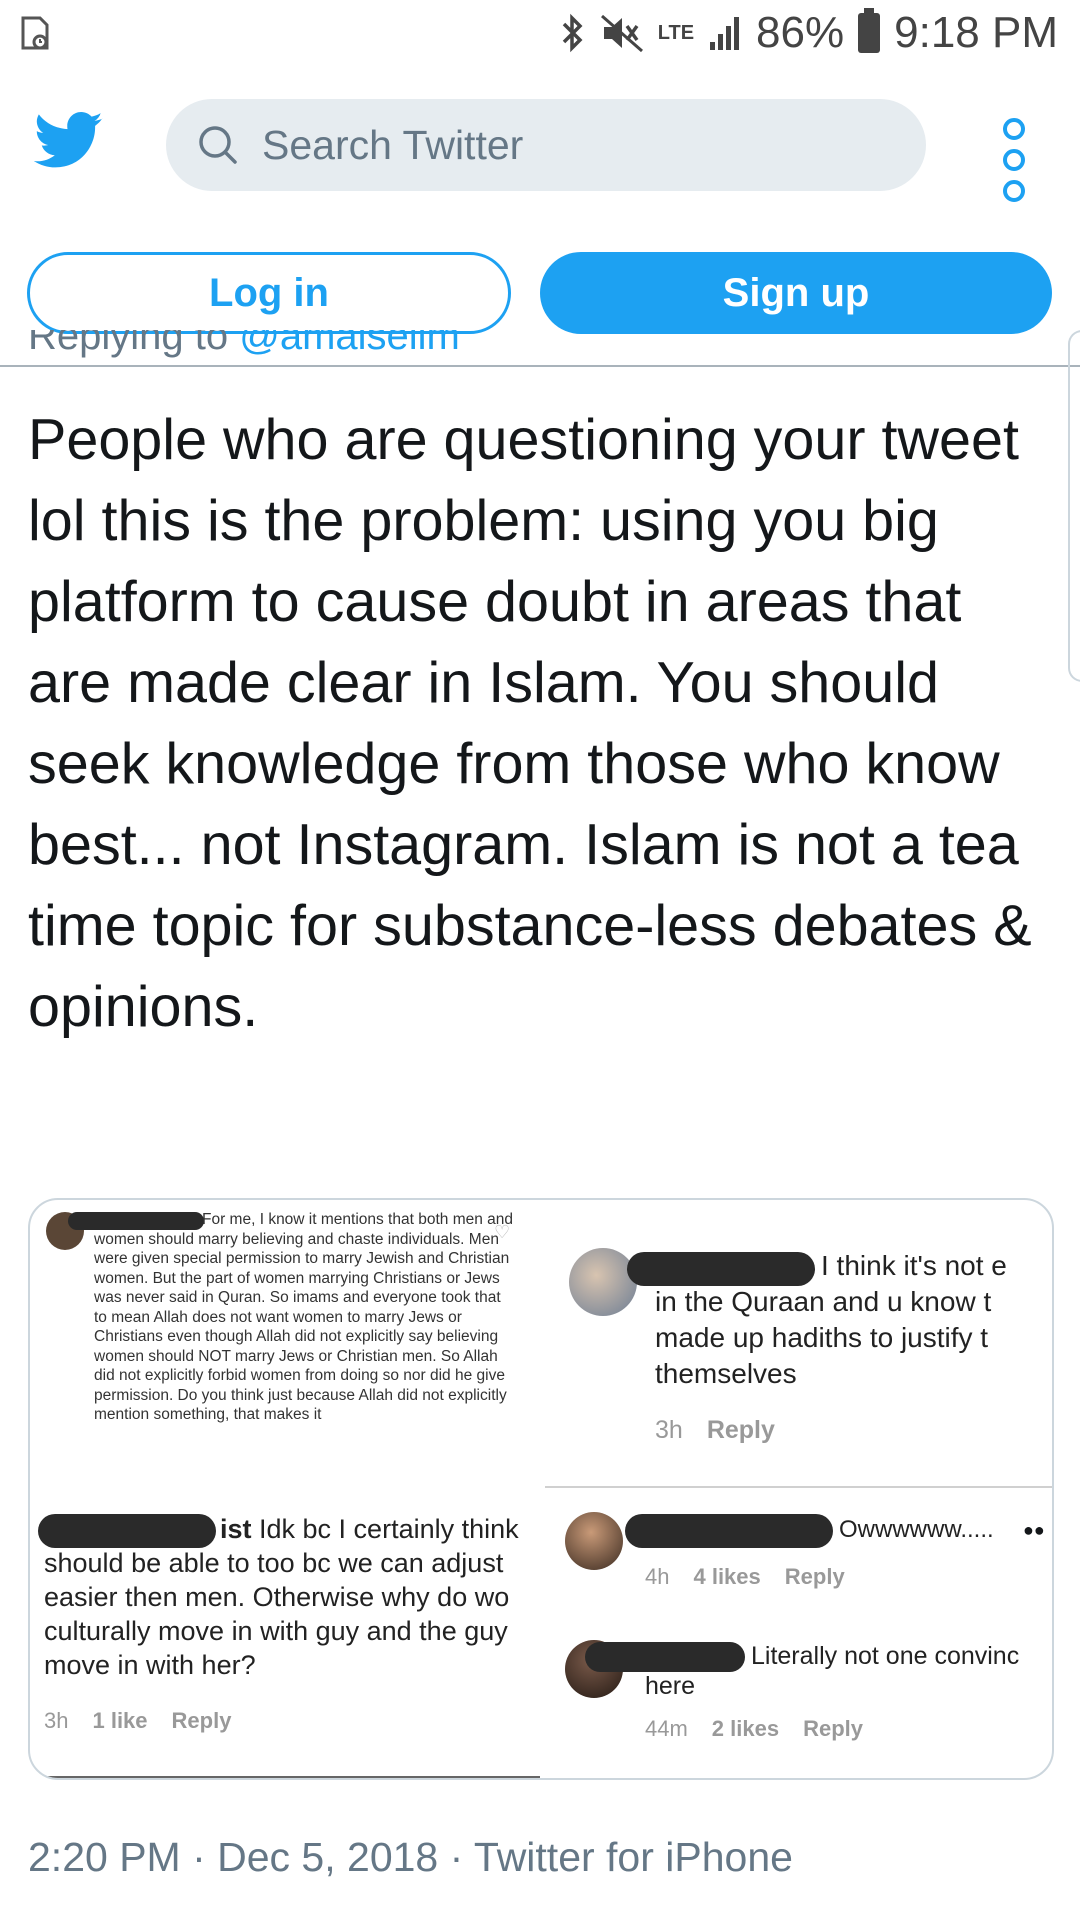  What do you see at coordinates (269, 293) in the screenshot?
I see `login-button: Log in` at bounding box center [269, 293].